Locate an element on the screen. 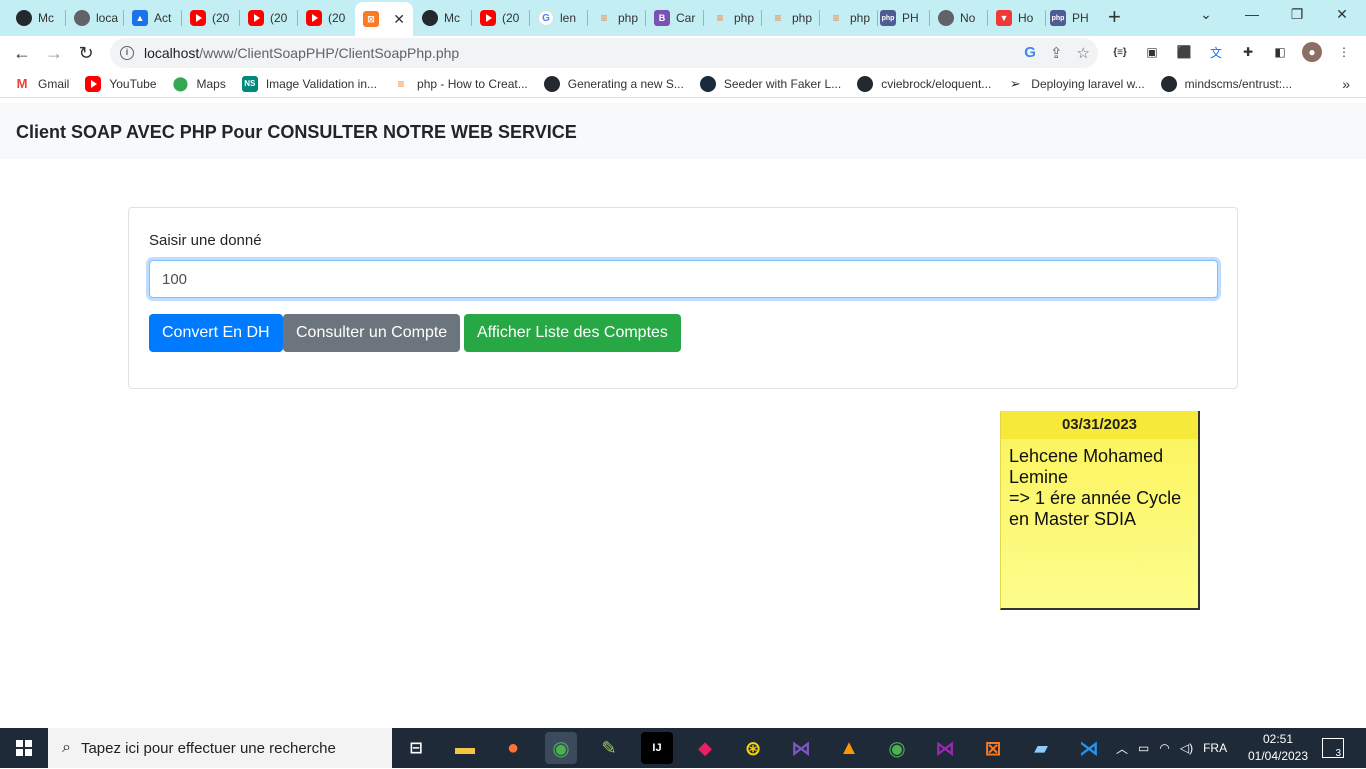 This screenshot has height=769, width=1366. camera-extension-icon: ▣ is located at coordinates (1152, 52).